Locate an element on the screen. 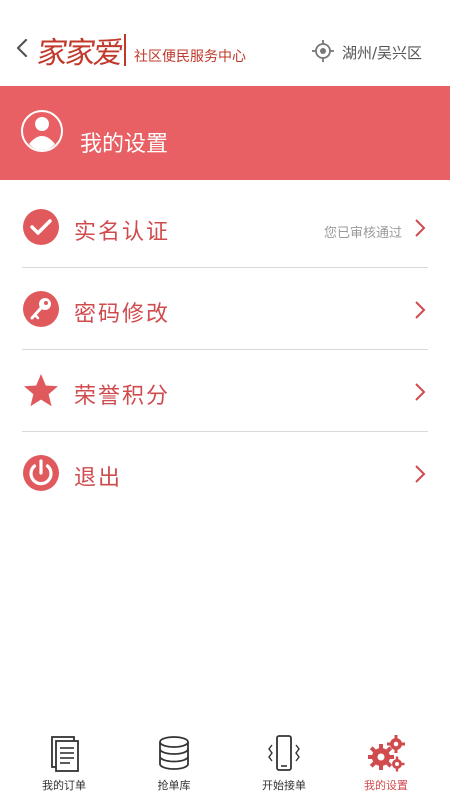  back-arrow-icon is located at coordinates (22, 48).